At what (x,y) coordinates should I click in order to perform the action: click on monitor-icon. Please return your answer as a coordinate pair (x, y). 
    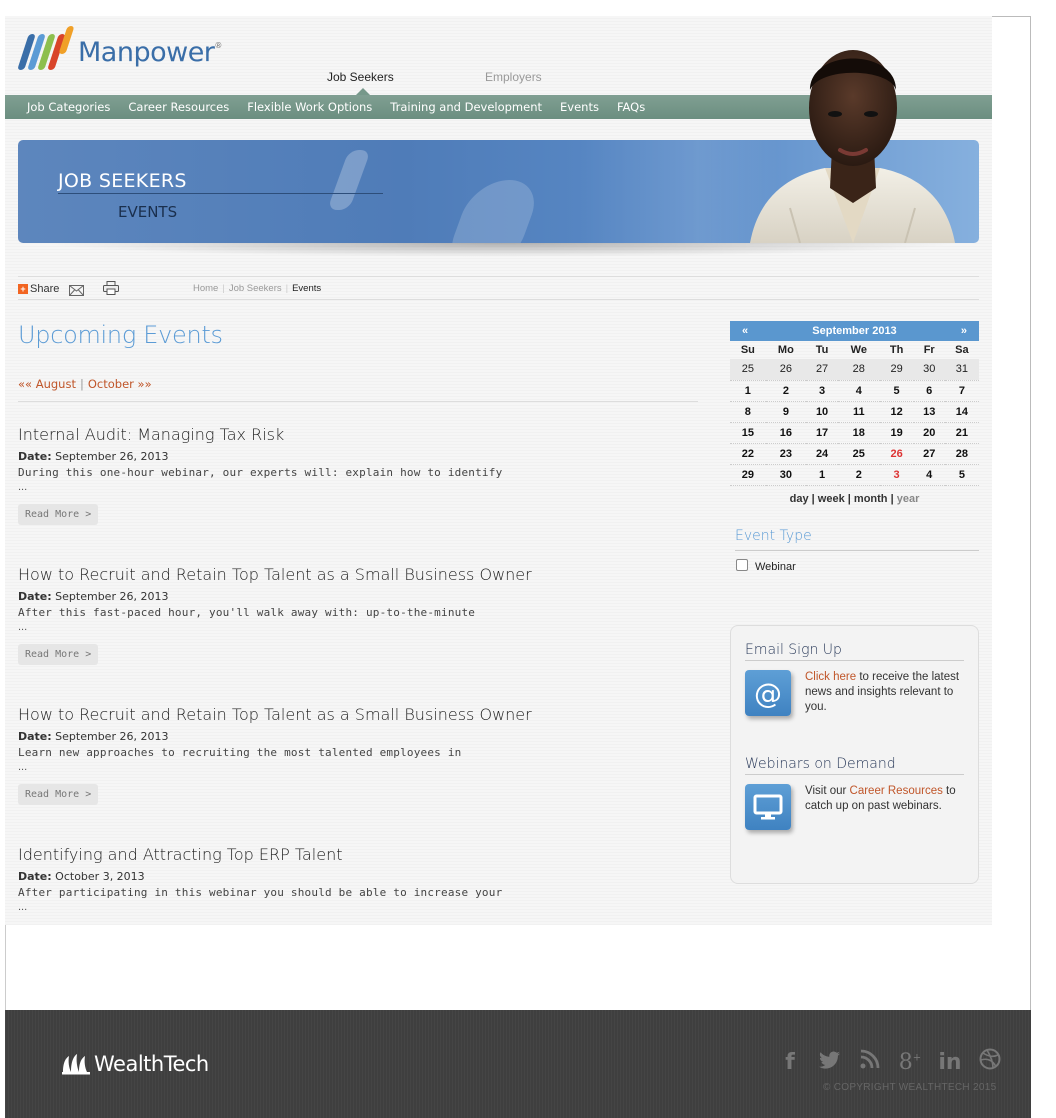
    Looking at the image, I should click on (768, 807).